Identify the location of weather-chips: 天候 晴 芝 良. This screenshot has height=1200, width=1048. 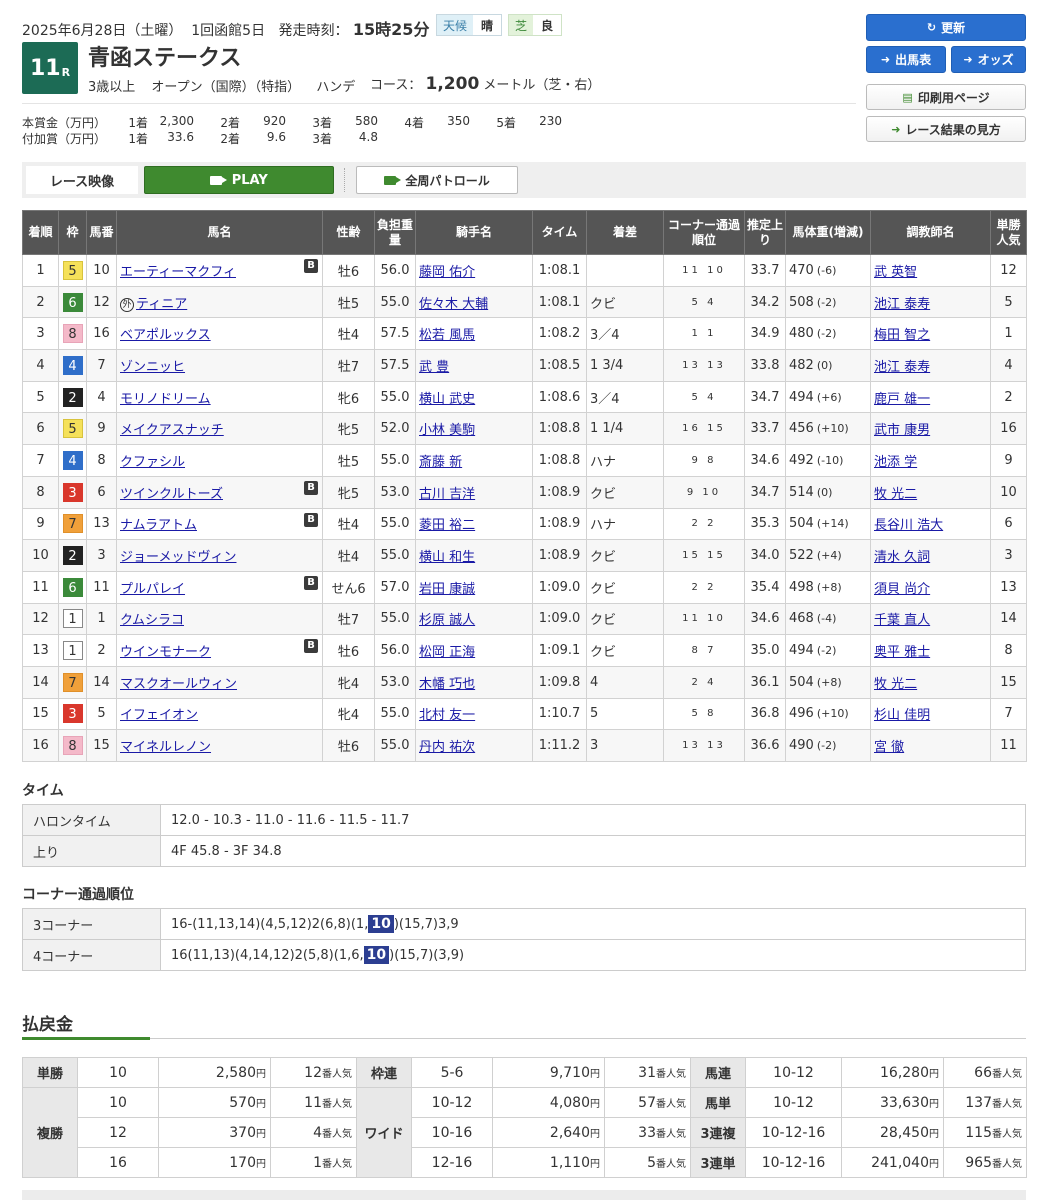
(499, 25).